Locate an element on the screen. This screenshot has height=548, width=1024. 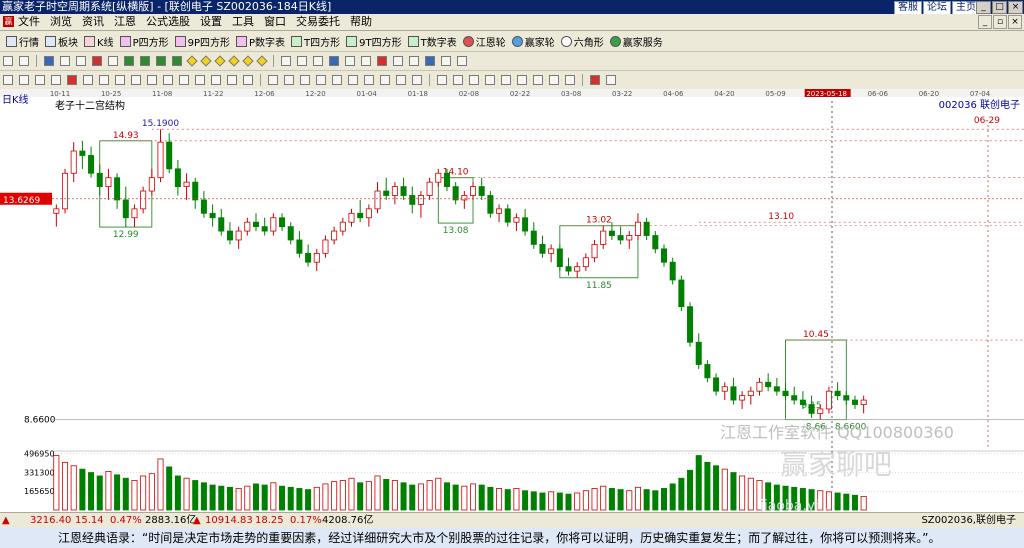
diamond-4-icon is located at coordinates (234, 61).